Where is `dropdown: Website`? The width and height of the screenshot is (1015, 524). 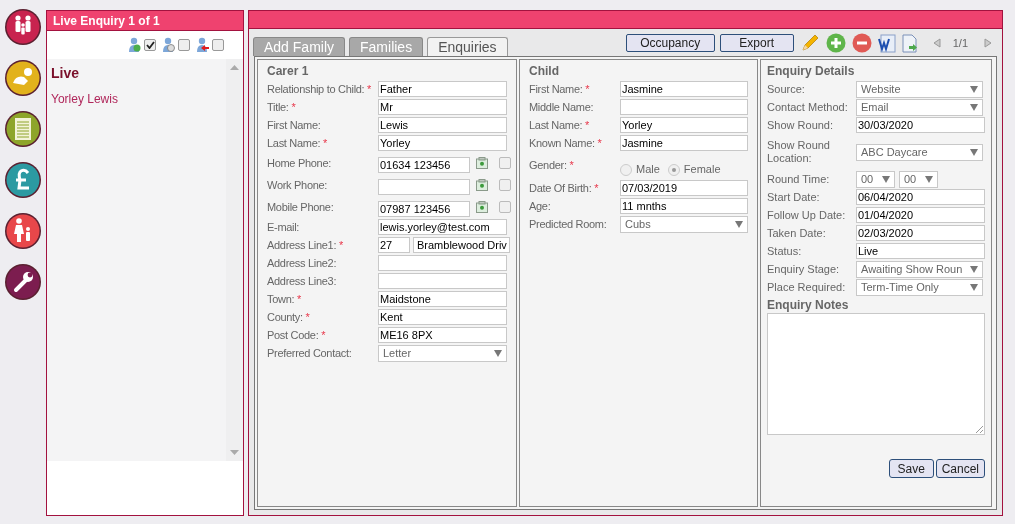 dropdown: Website is located at coordinates (919, 89).